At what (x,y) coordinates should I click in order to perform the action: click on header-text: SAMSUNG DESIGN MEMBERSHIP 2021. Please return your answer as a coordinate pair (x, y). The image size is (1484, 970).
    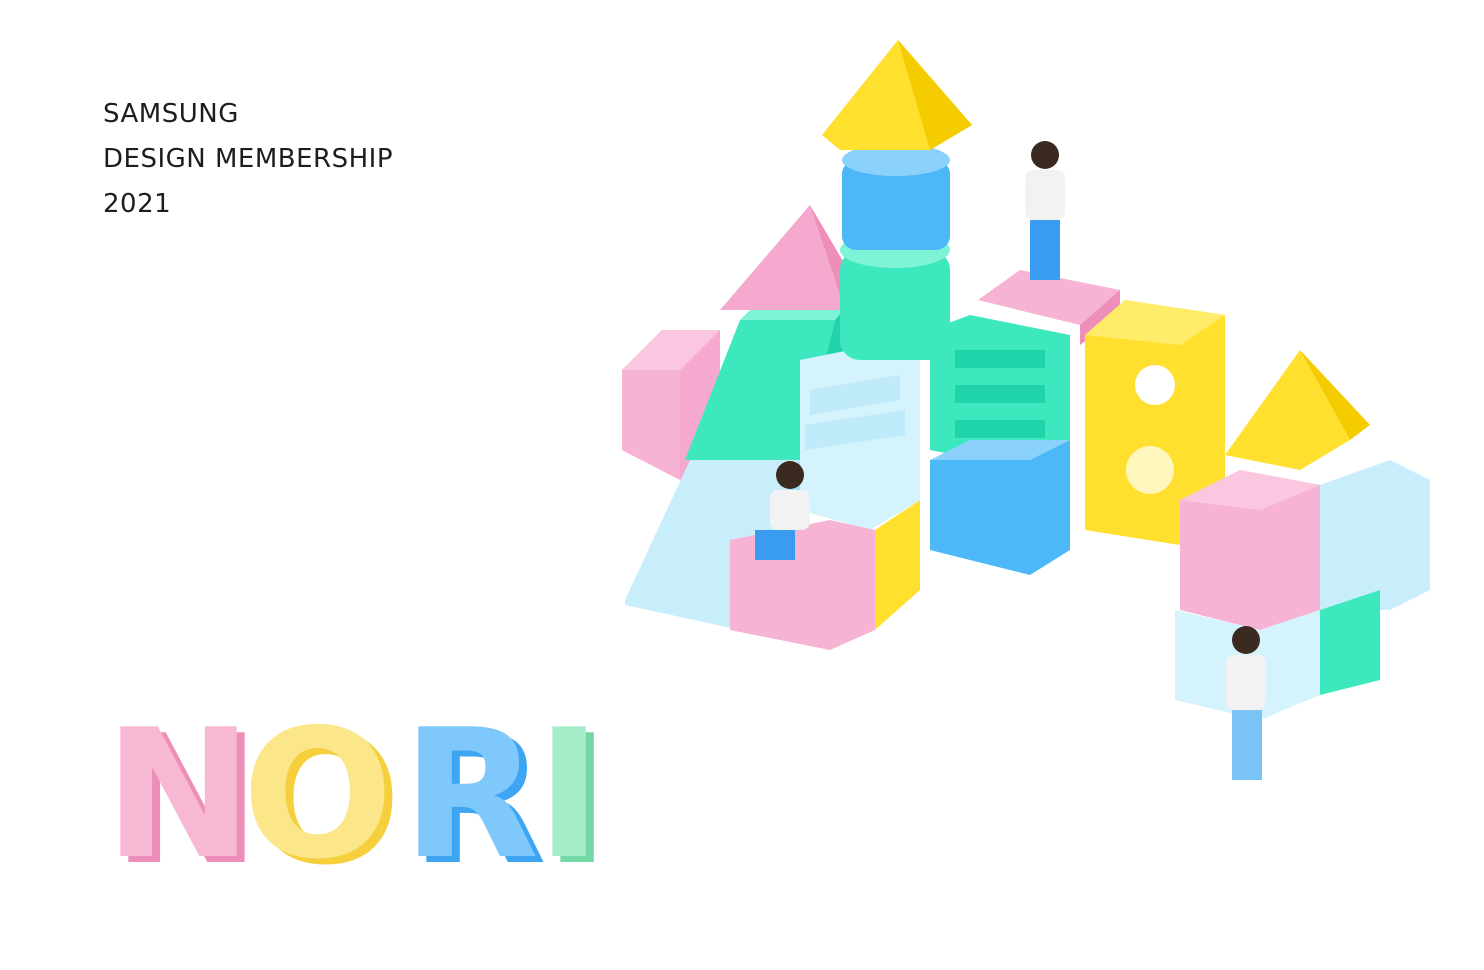
    Looking at the image, I should click on (248, 159).